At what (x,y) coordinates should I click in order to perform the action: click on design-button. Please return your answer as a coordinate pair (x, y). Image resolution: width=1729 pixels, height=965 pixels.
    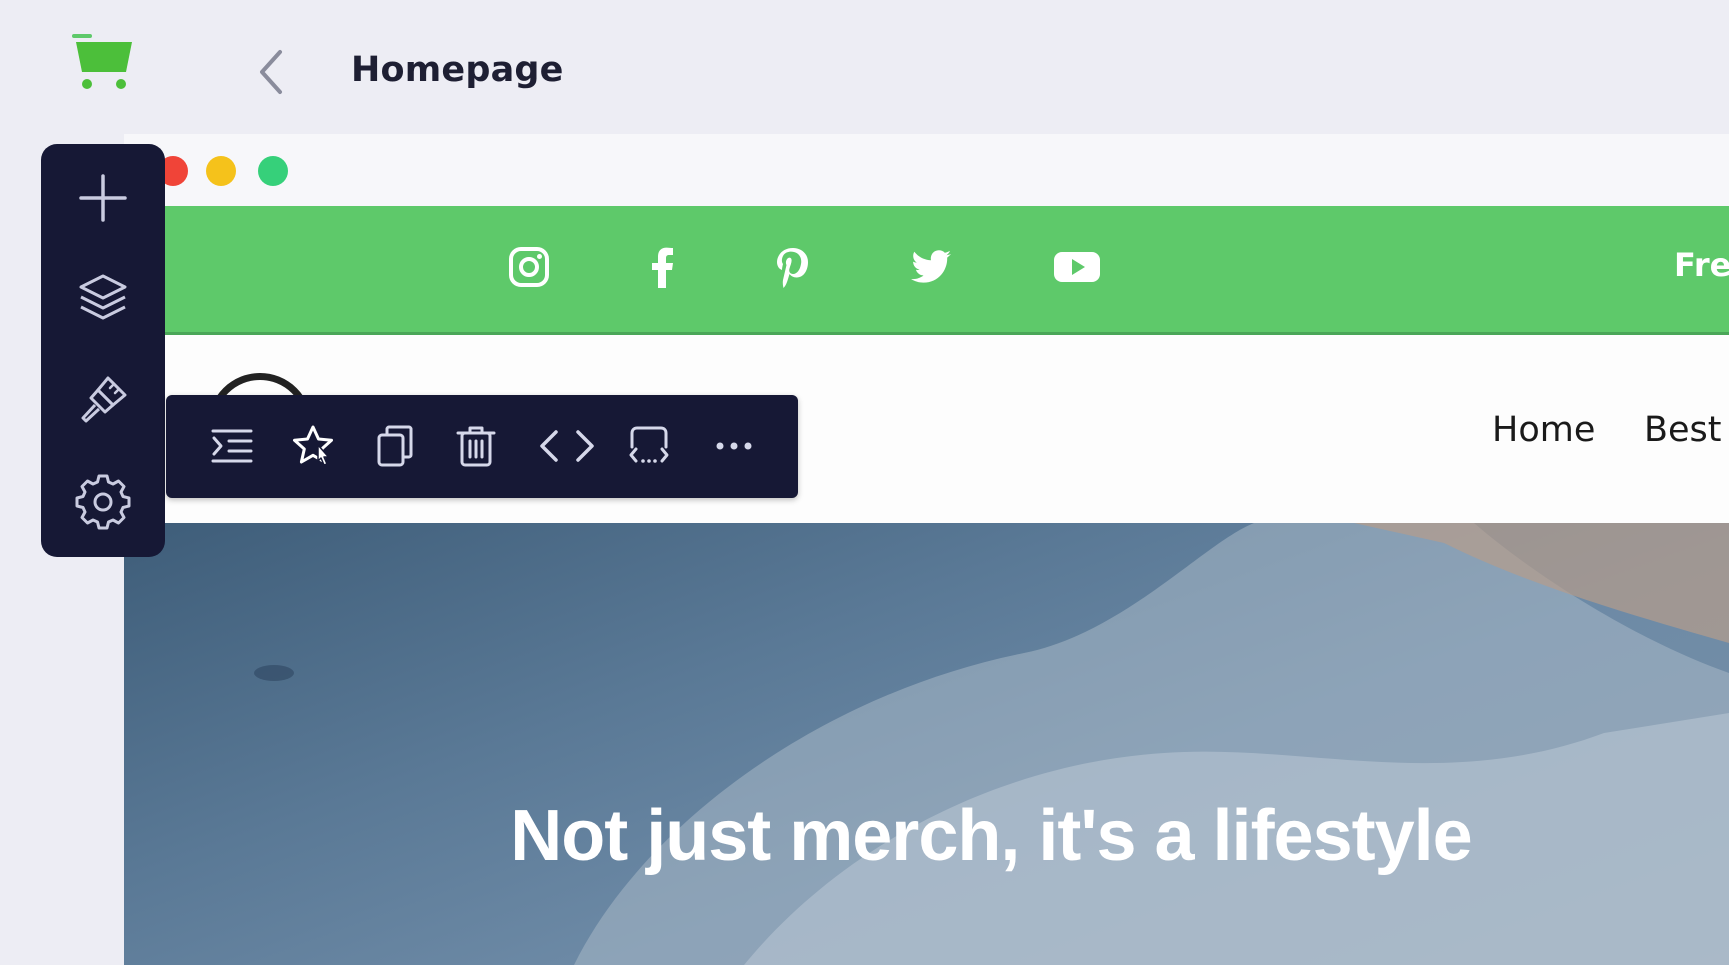
    Looking at the image, I should click on (103, 400).